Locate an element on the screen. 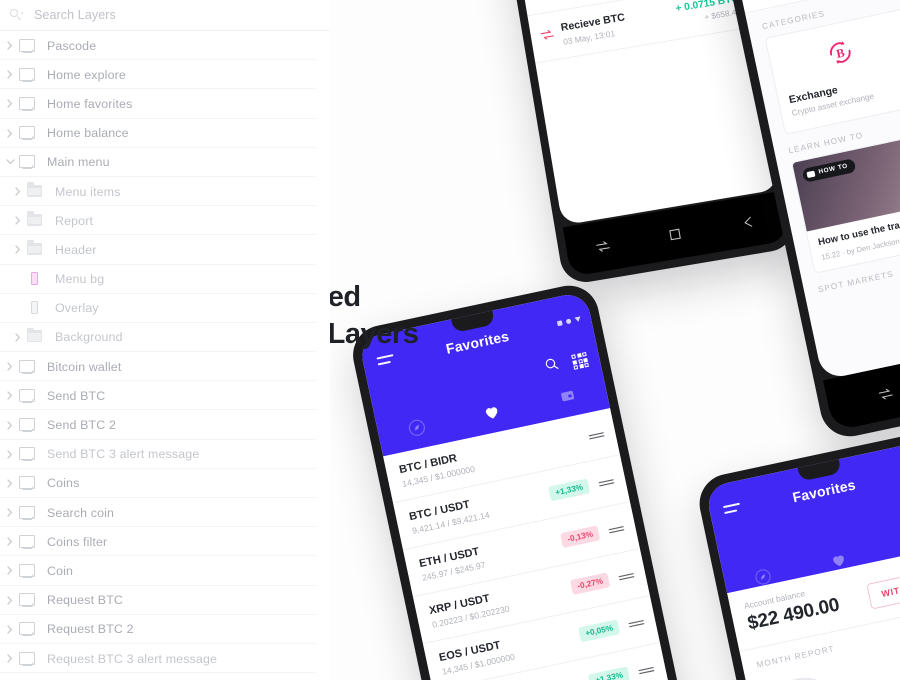 The width and height of the screenshot is (900, 680). layer-row-pascode: Pascode is located at coordinates (165, 46).